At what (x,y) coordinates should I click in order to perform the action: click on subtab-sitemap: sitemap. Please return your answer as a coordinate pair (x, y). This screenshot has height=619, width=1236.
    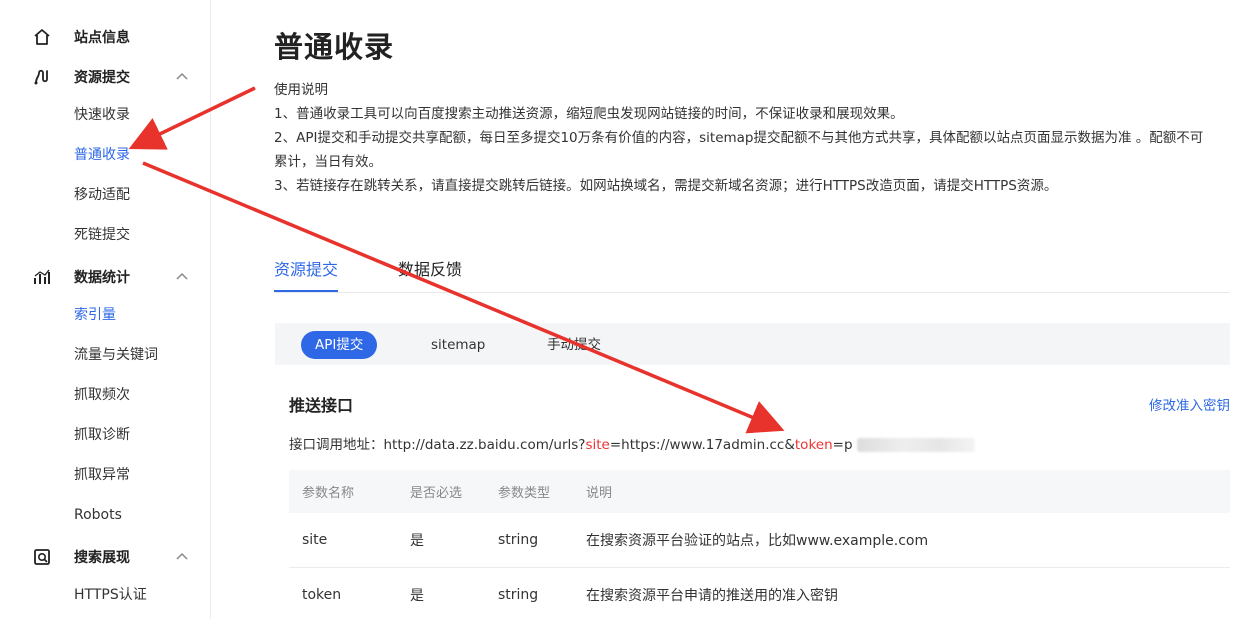
    Looking at the image, I should click on (458, 345).